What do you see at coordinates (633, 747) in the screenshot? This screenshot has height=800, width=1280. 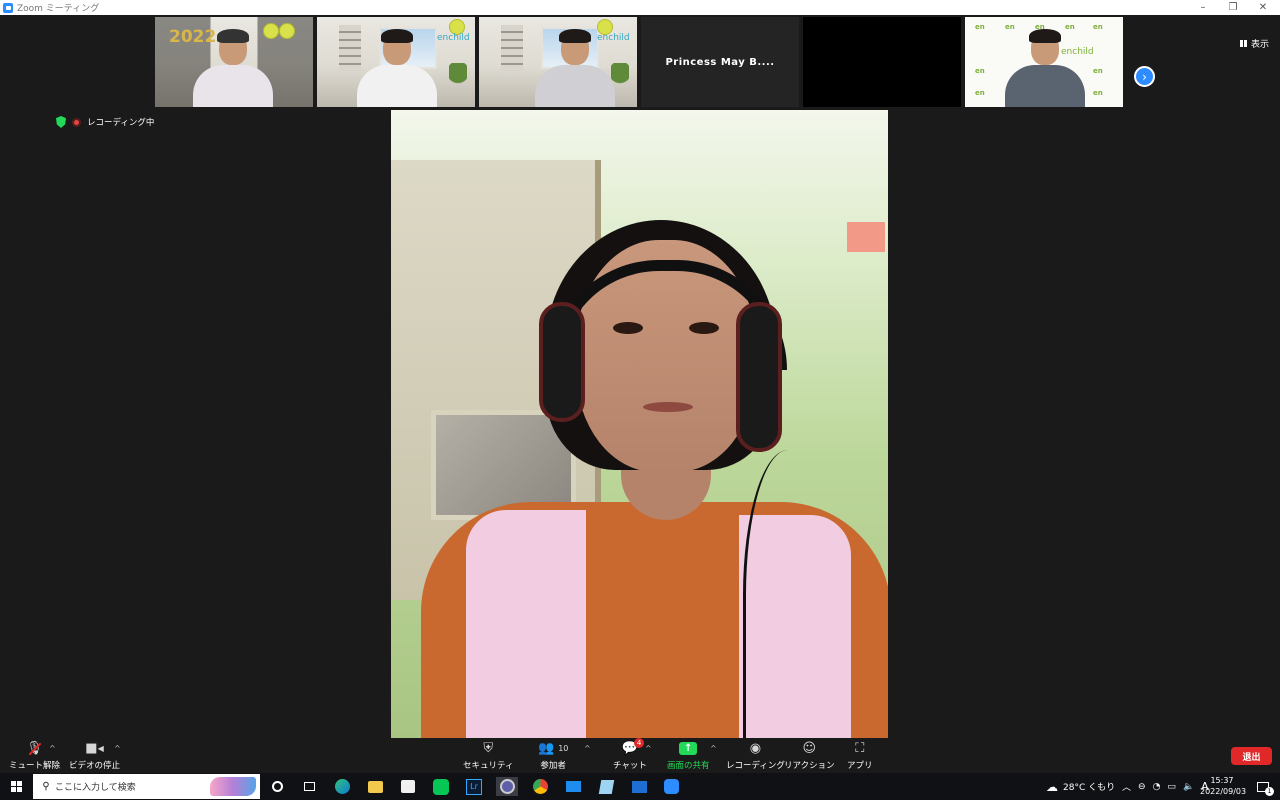 I see `chat-bubble-icon: 💬 4` at bounding box center [633, 747].